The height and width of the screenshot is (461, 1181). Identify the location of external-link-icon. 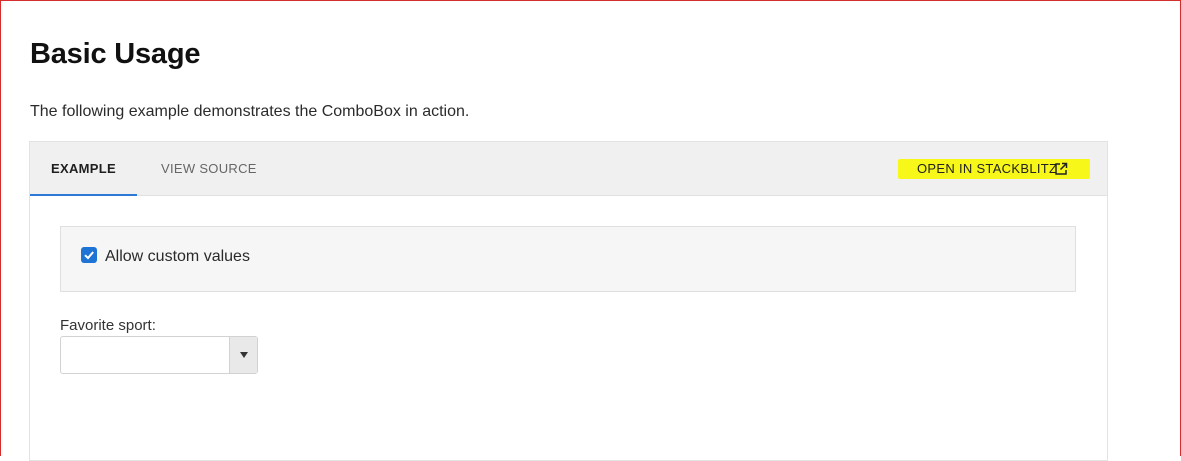
(1061, 168).